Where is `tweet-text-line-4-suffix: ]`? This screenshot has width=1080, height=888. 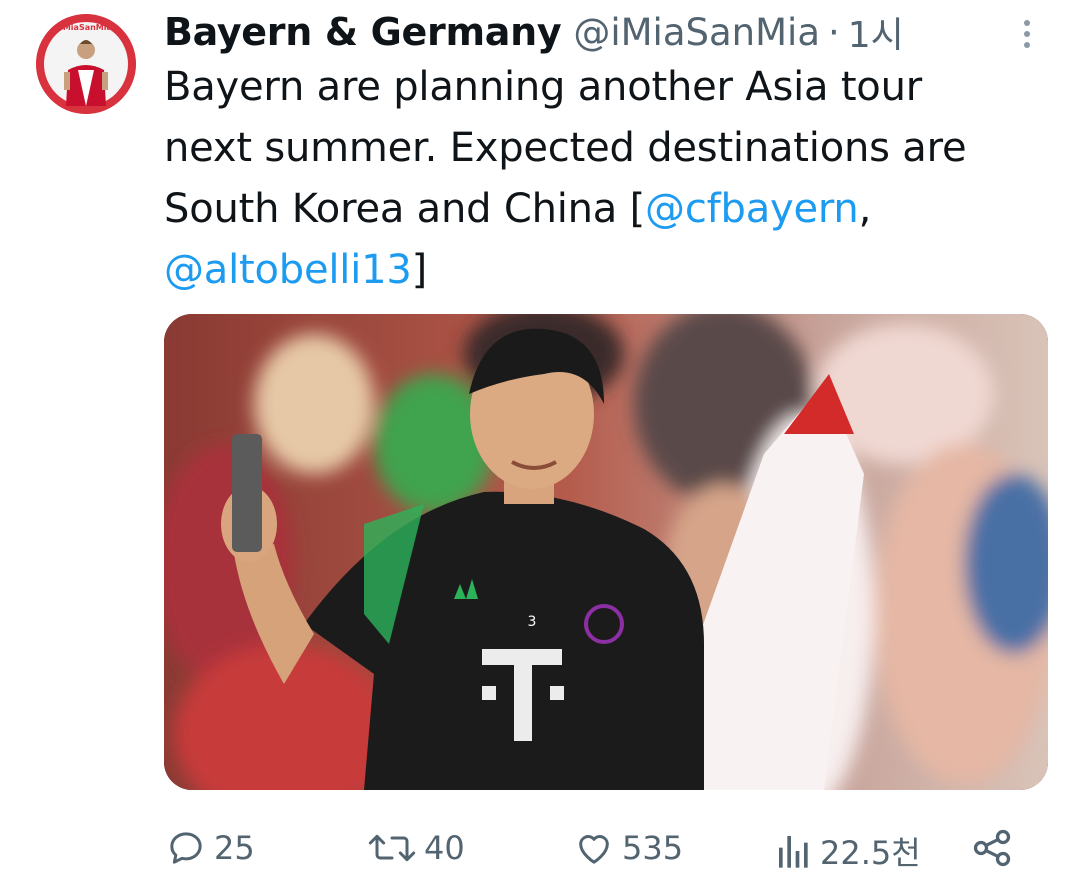 tweet-text-line-4-suffix: ] is located at coordinates (419, 270).